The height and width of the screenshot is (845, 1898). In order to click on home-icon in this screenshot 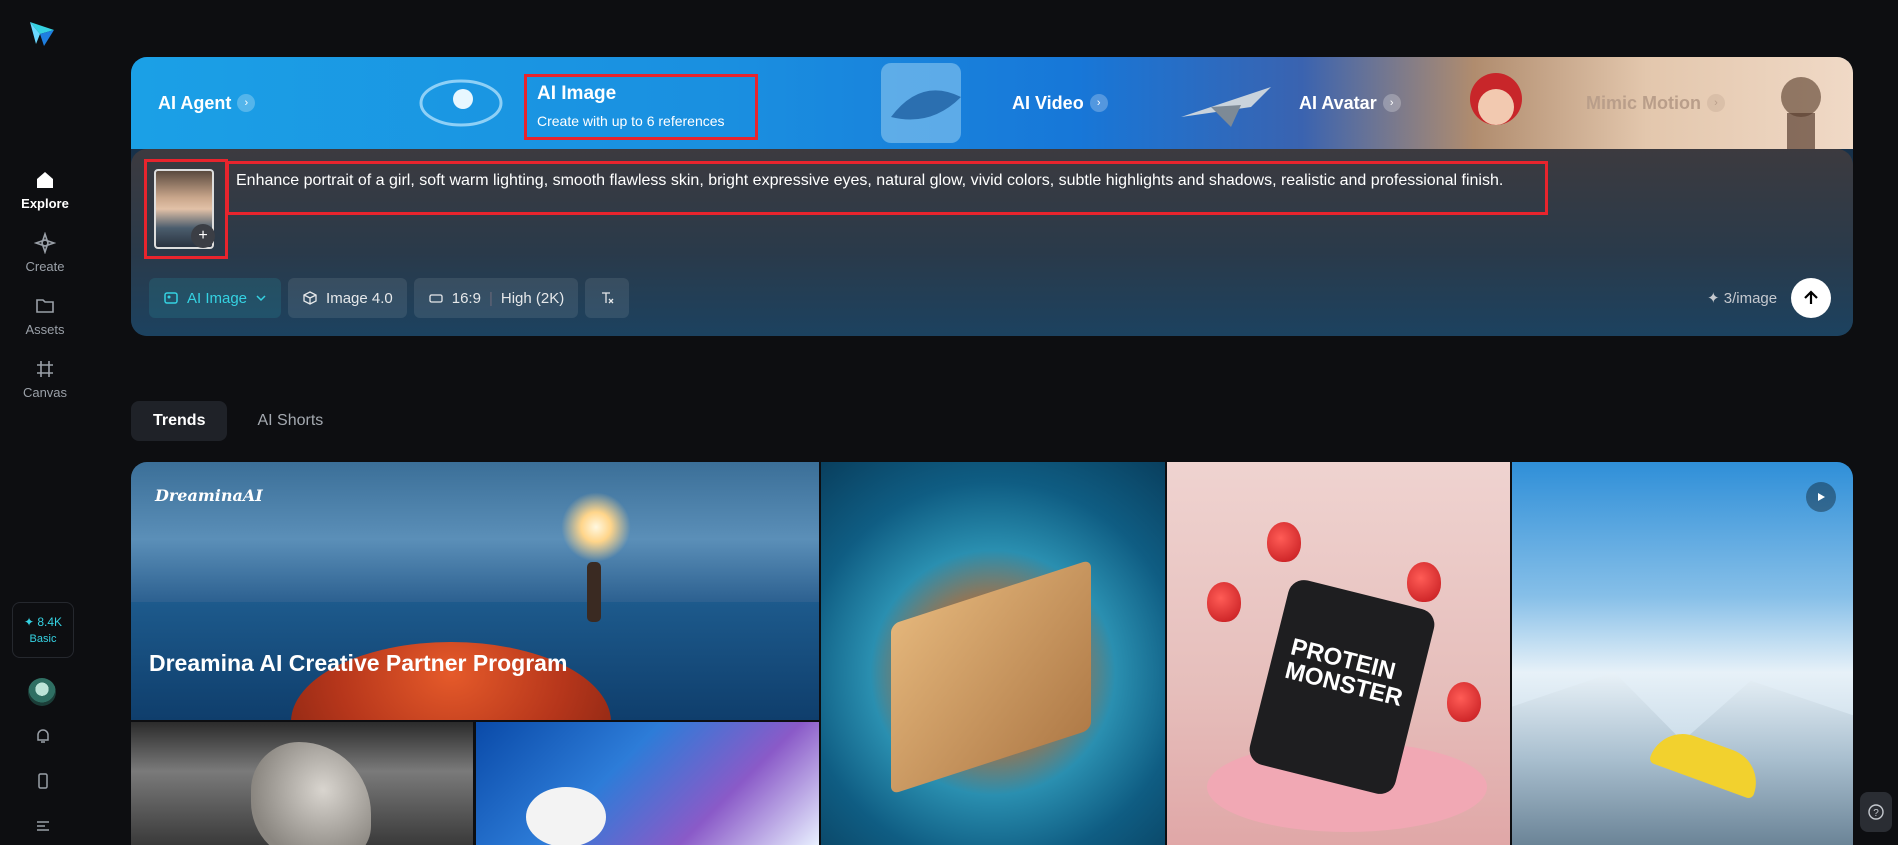, I will do `click(45, 180)`.